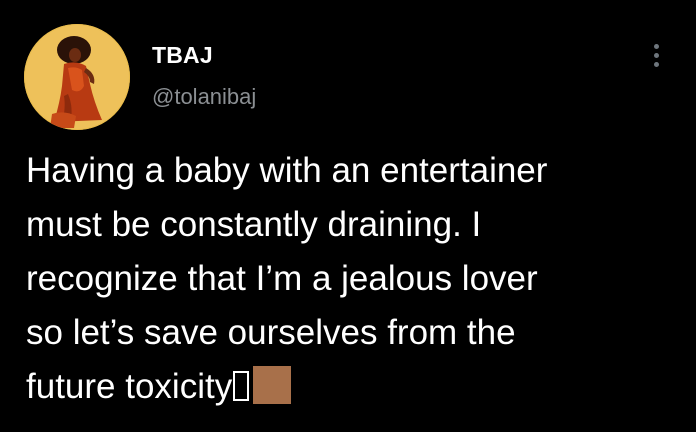  What do you see at coordinates (241, 386) in the screenshot?
I see `missing-glyph-icon` at bounding box center [241, 386].